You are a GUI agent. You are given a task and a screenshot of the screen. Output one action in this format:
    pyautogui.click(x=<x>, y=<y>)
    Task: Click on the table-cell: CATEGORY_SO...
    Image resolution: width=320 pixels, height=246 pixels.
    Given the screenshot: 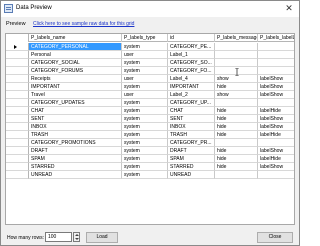 What is the action you would take?
    pyautogui.click(x=191, y=63)
    